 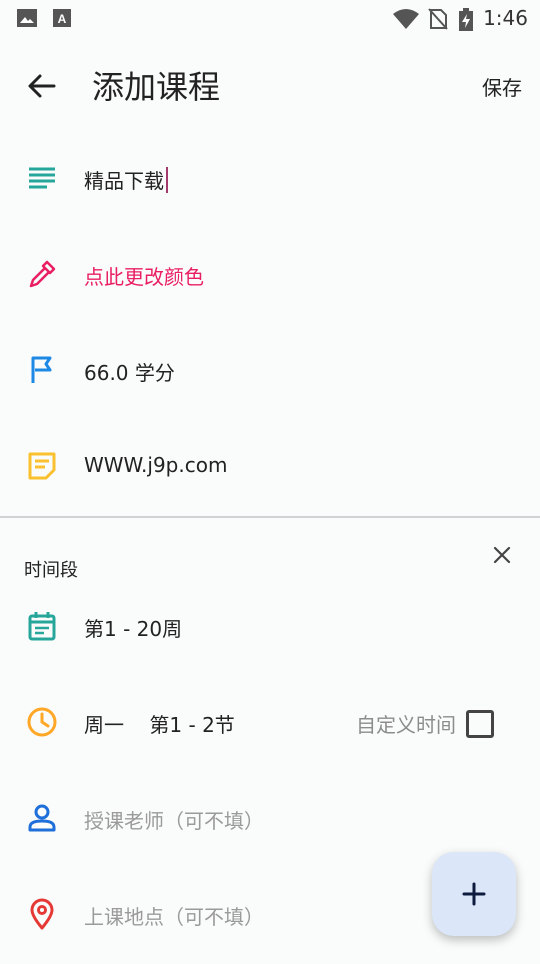 What do you see at coordinates (159, 723) in the screenshot?
I see `day-periods-value: 周一 第1 - 2节` at bounding box center [159, 723].